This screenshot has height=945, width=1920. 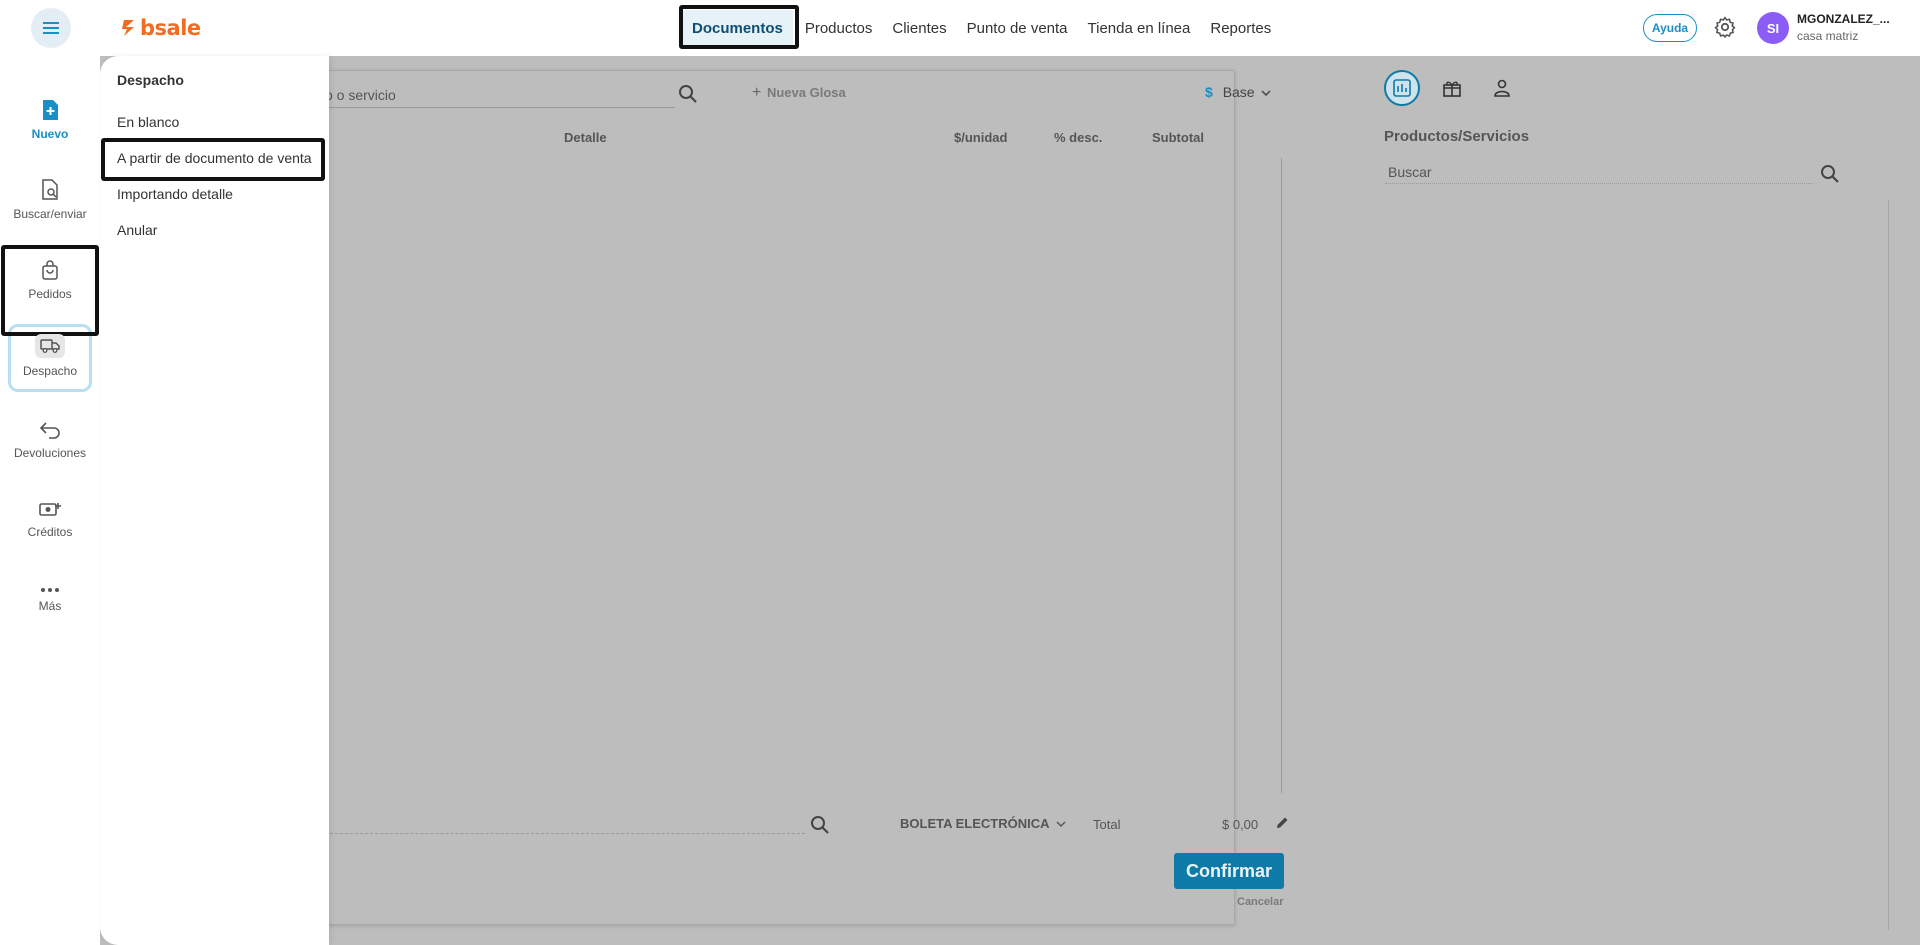 What do you see at coordinates (175, 194) in the screenshot?
I see `menu-item-importando-detalle: Importando detalle` at bounding box center [175, 194].